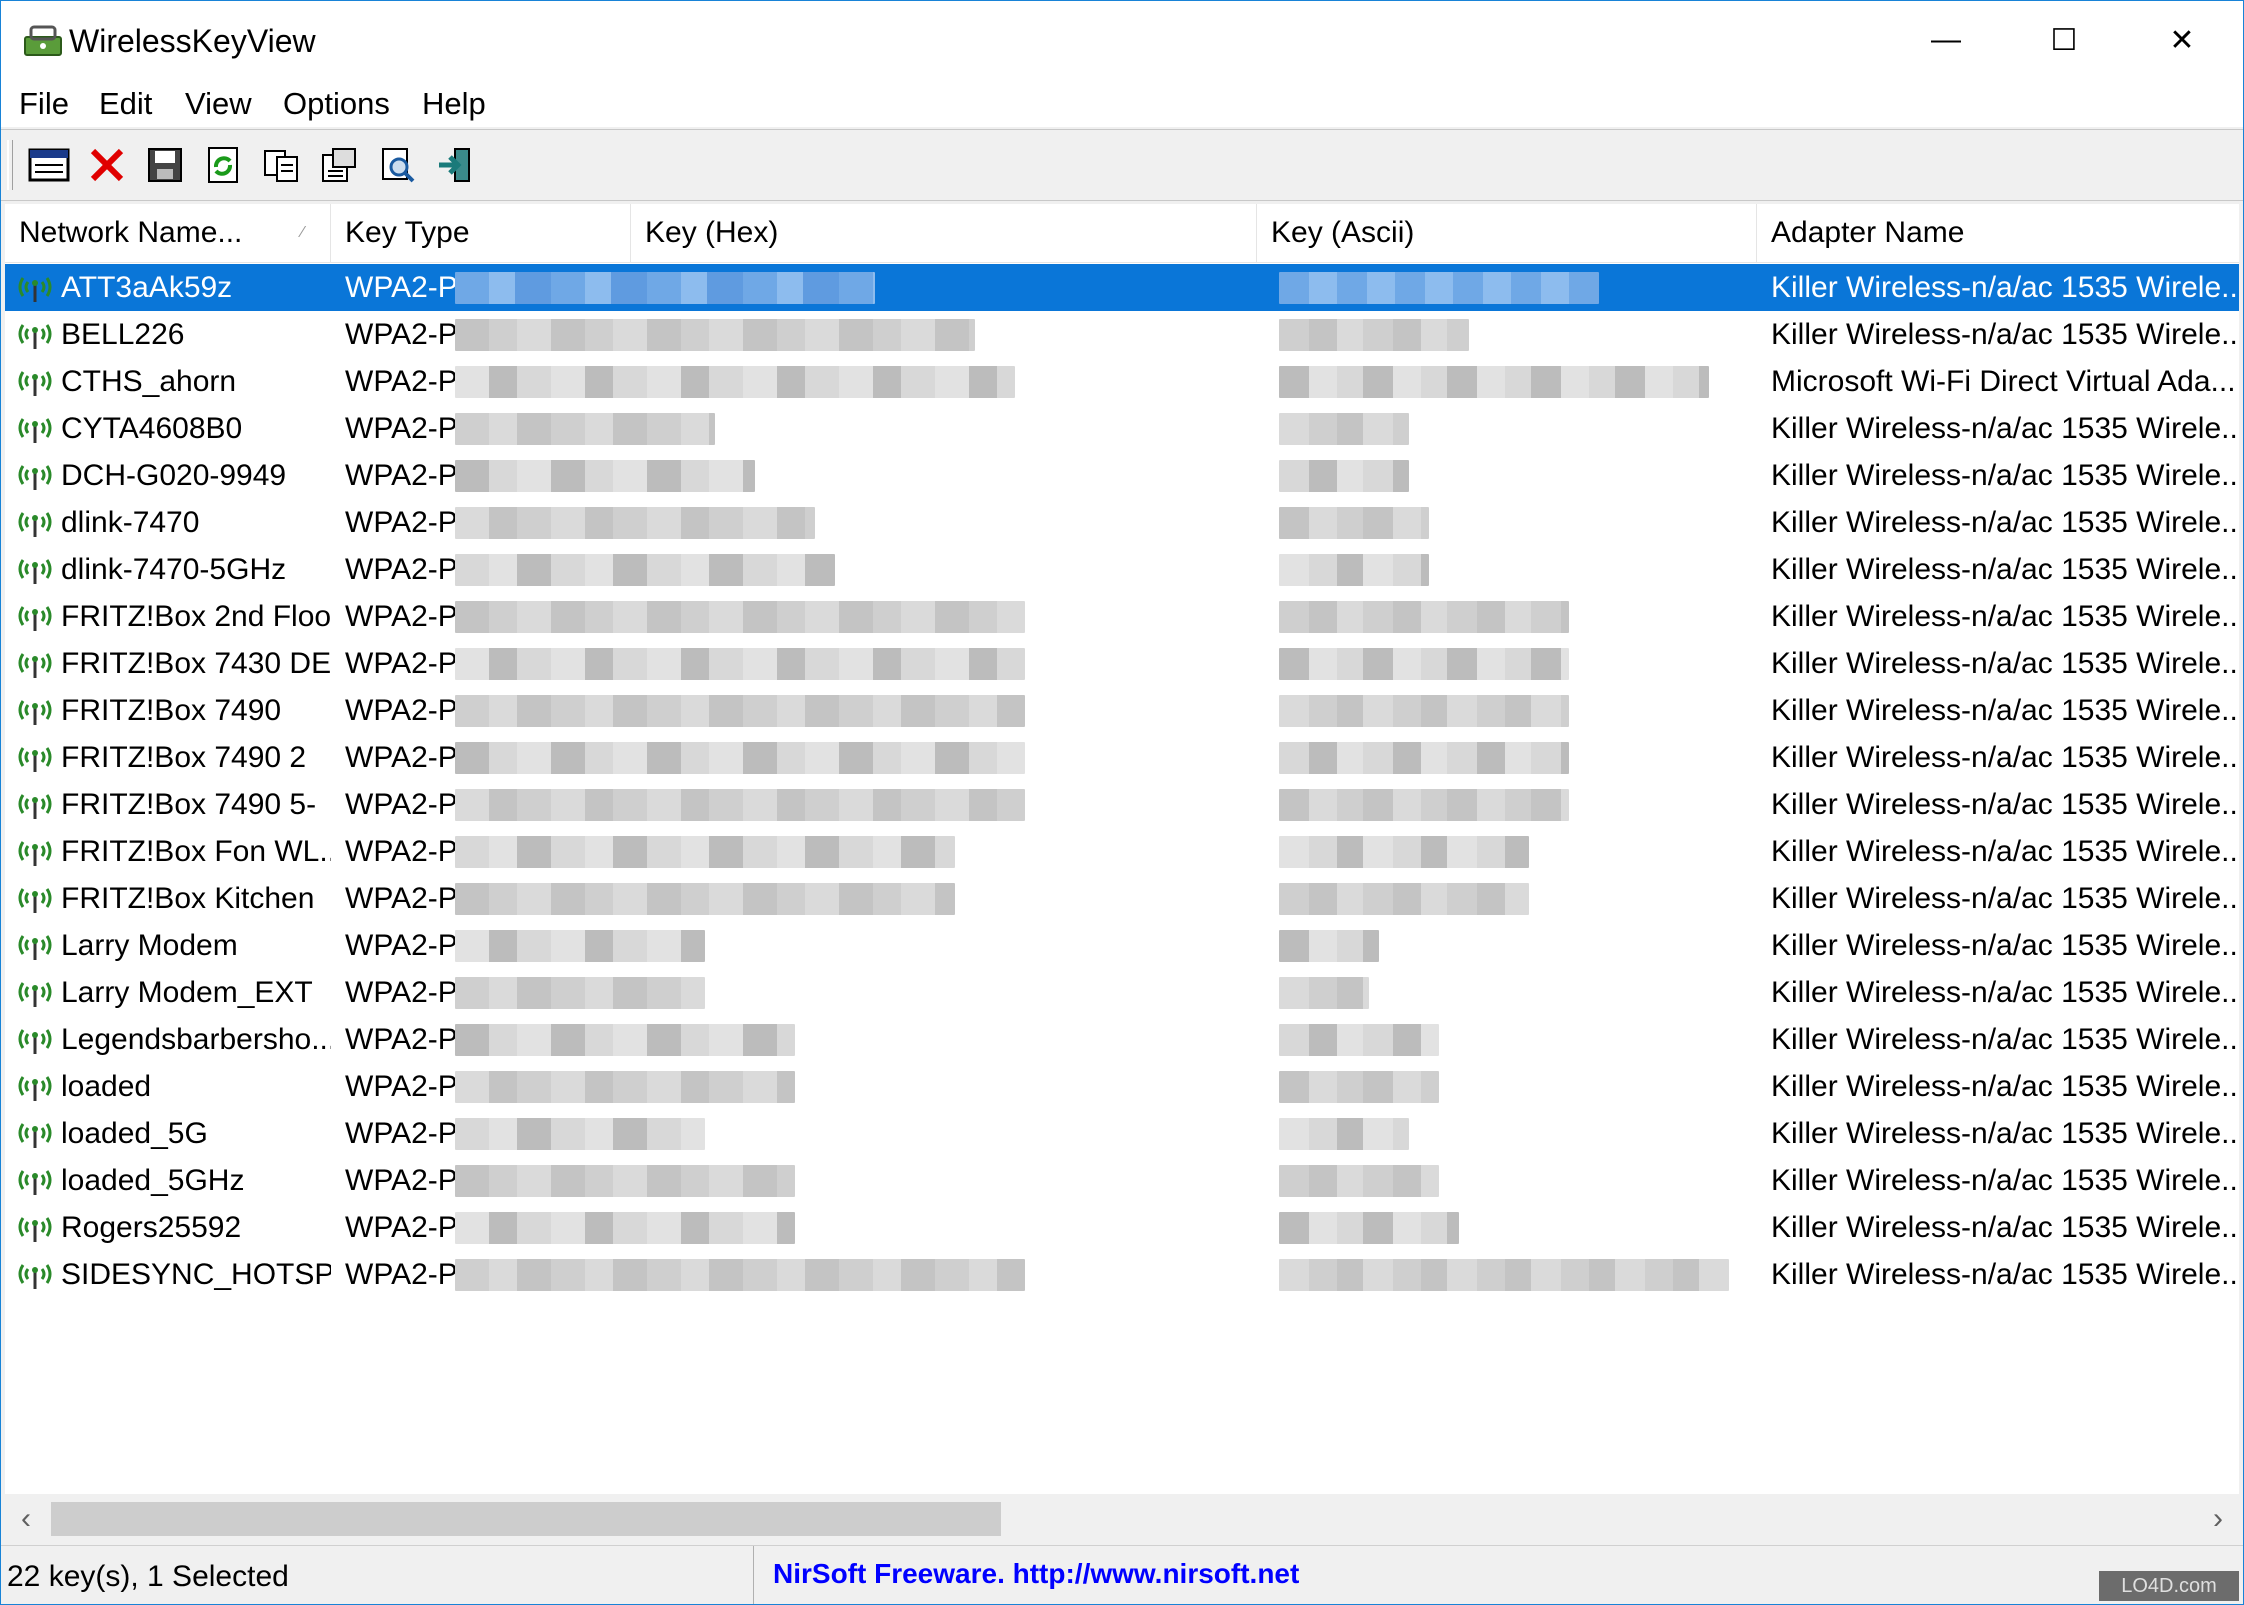 Image resolution: width=2244 pixels, height=1605 pixels. What do you see at coordinates (44, 104) in the screenshot?
I see `menu-file: File` at bounding box center [44, 104].